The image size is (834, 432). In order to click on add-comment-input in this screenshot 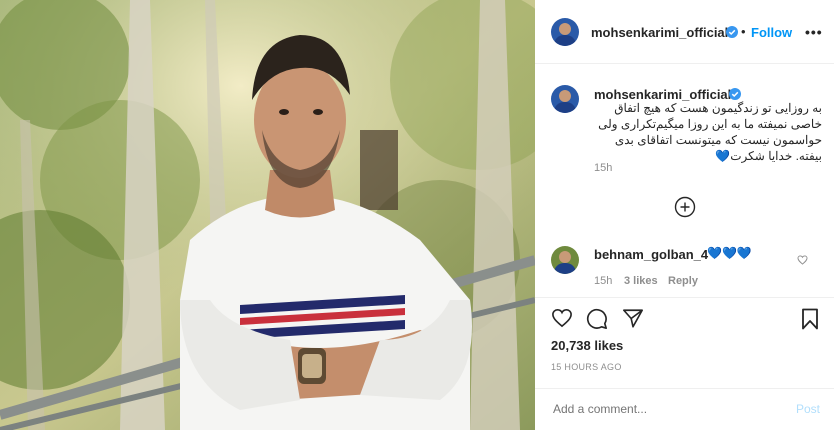, I will do `click(663, 409)`.